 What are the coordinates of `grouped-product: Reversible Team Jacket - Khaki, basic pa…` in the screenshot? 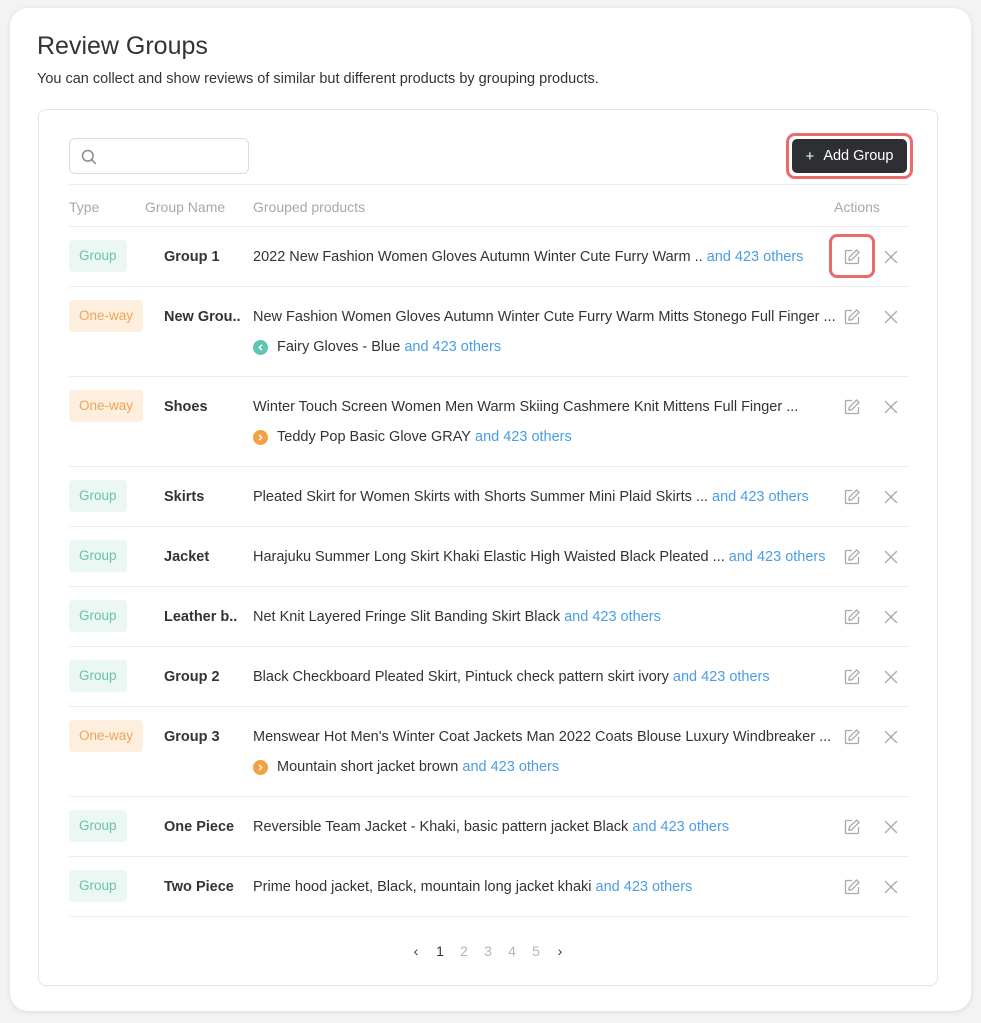 It's located at (491, 827).